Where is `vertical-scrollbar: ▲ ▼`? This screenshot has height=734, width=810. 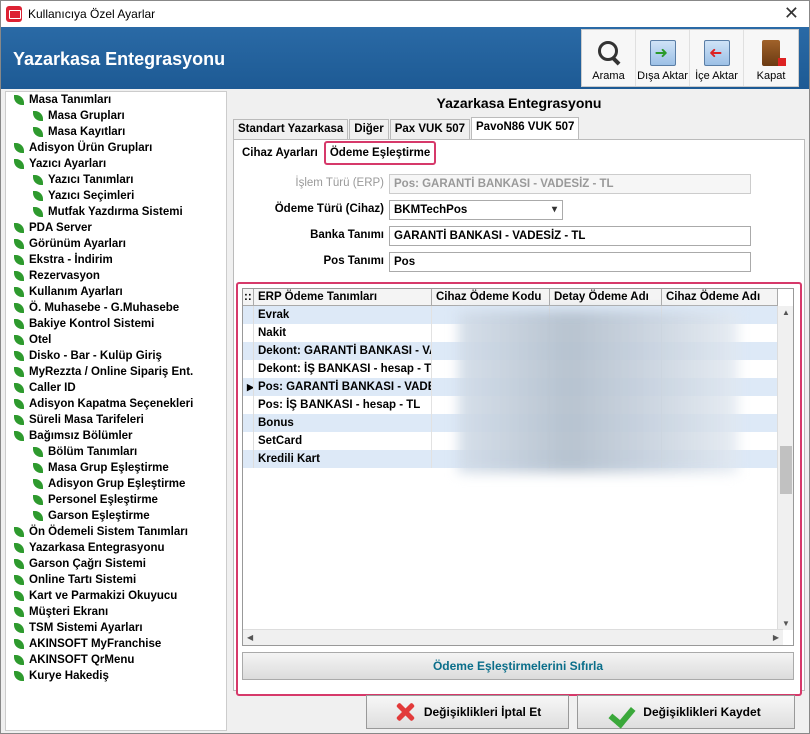 vertical-scrollbar: ▲ ▼ is located at coordinates (785, 468).